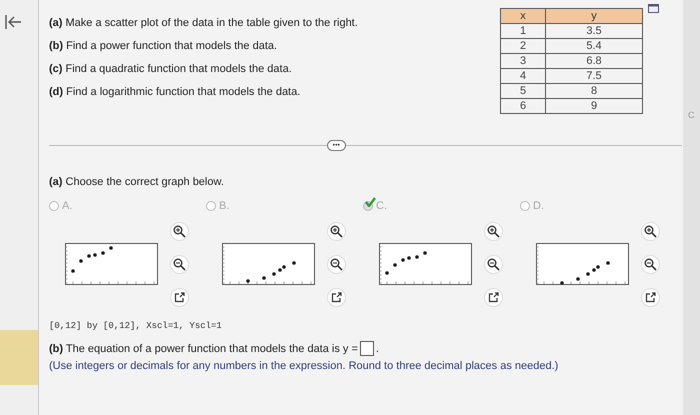  What do you see at coordinates (523, 16) in the screenshot?
I see `column-header: x` at bounding box center [523, 16].